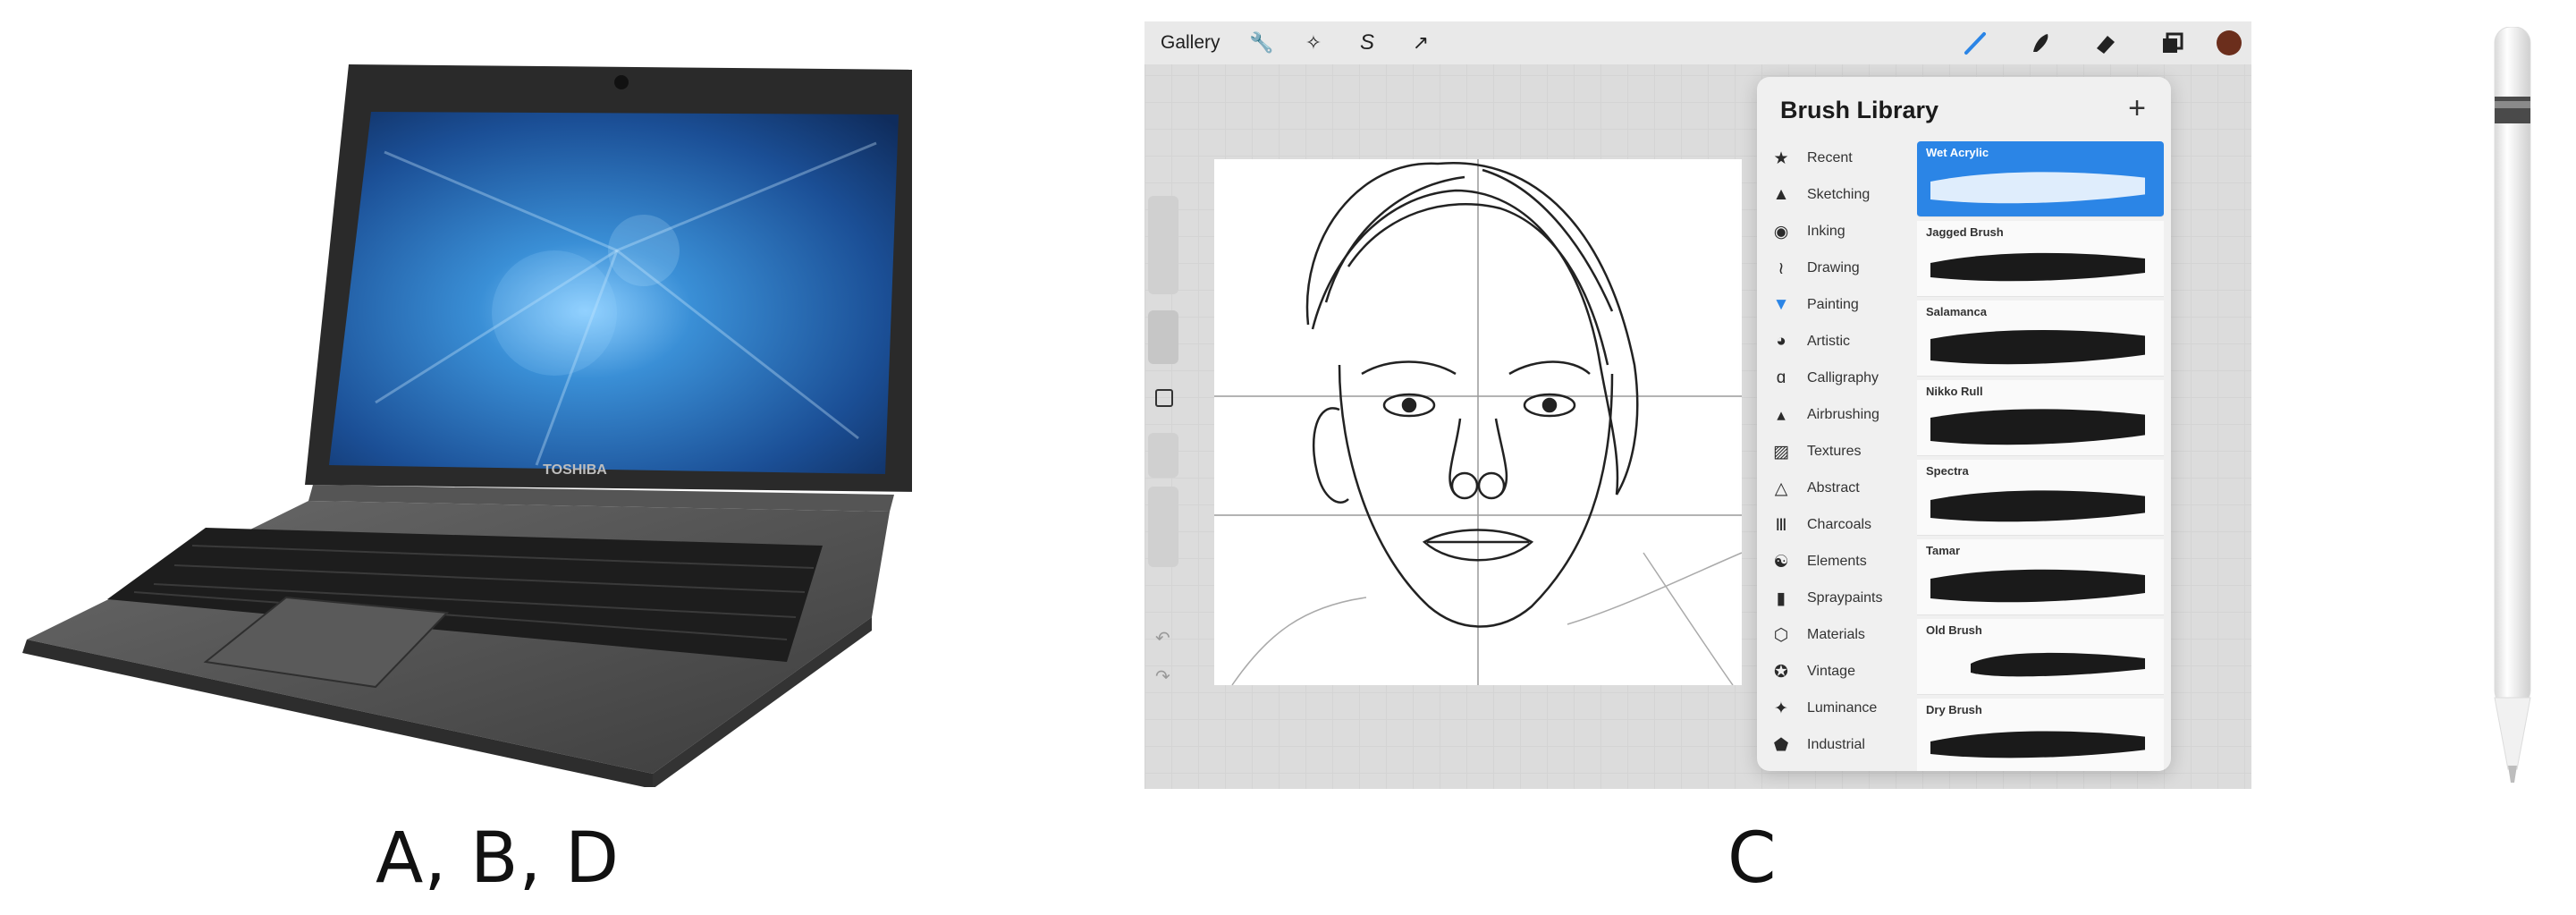 The height and width of the screenshot is (915, 2576). Describe the element at coordinates (1828, 341) in the screenshot. I see `brush-category-label: Artistic` at that location.